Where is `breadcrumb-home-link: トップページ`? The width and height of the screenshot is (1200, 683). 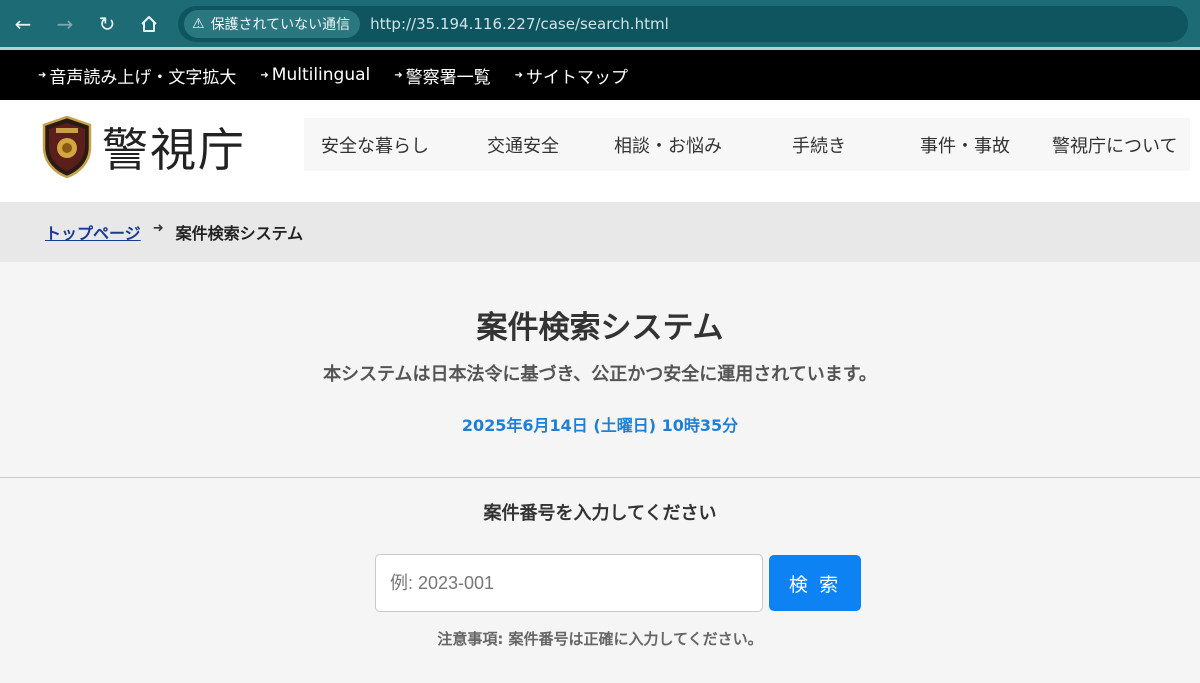 breadcrumb-home-link: トップページ is located at coordinates (93, 232).